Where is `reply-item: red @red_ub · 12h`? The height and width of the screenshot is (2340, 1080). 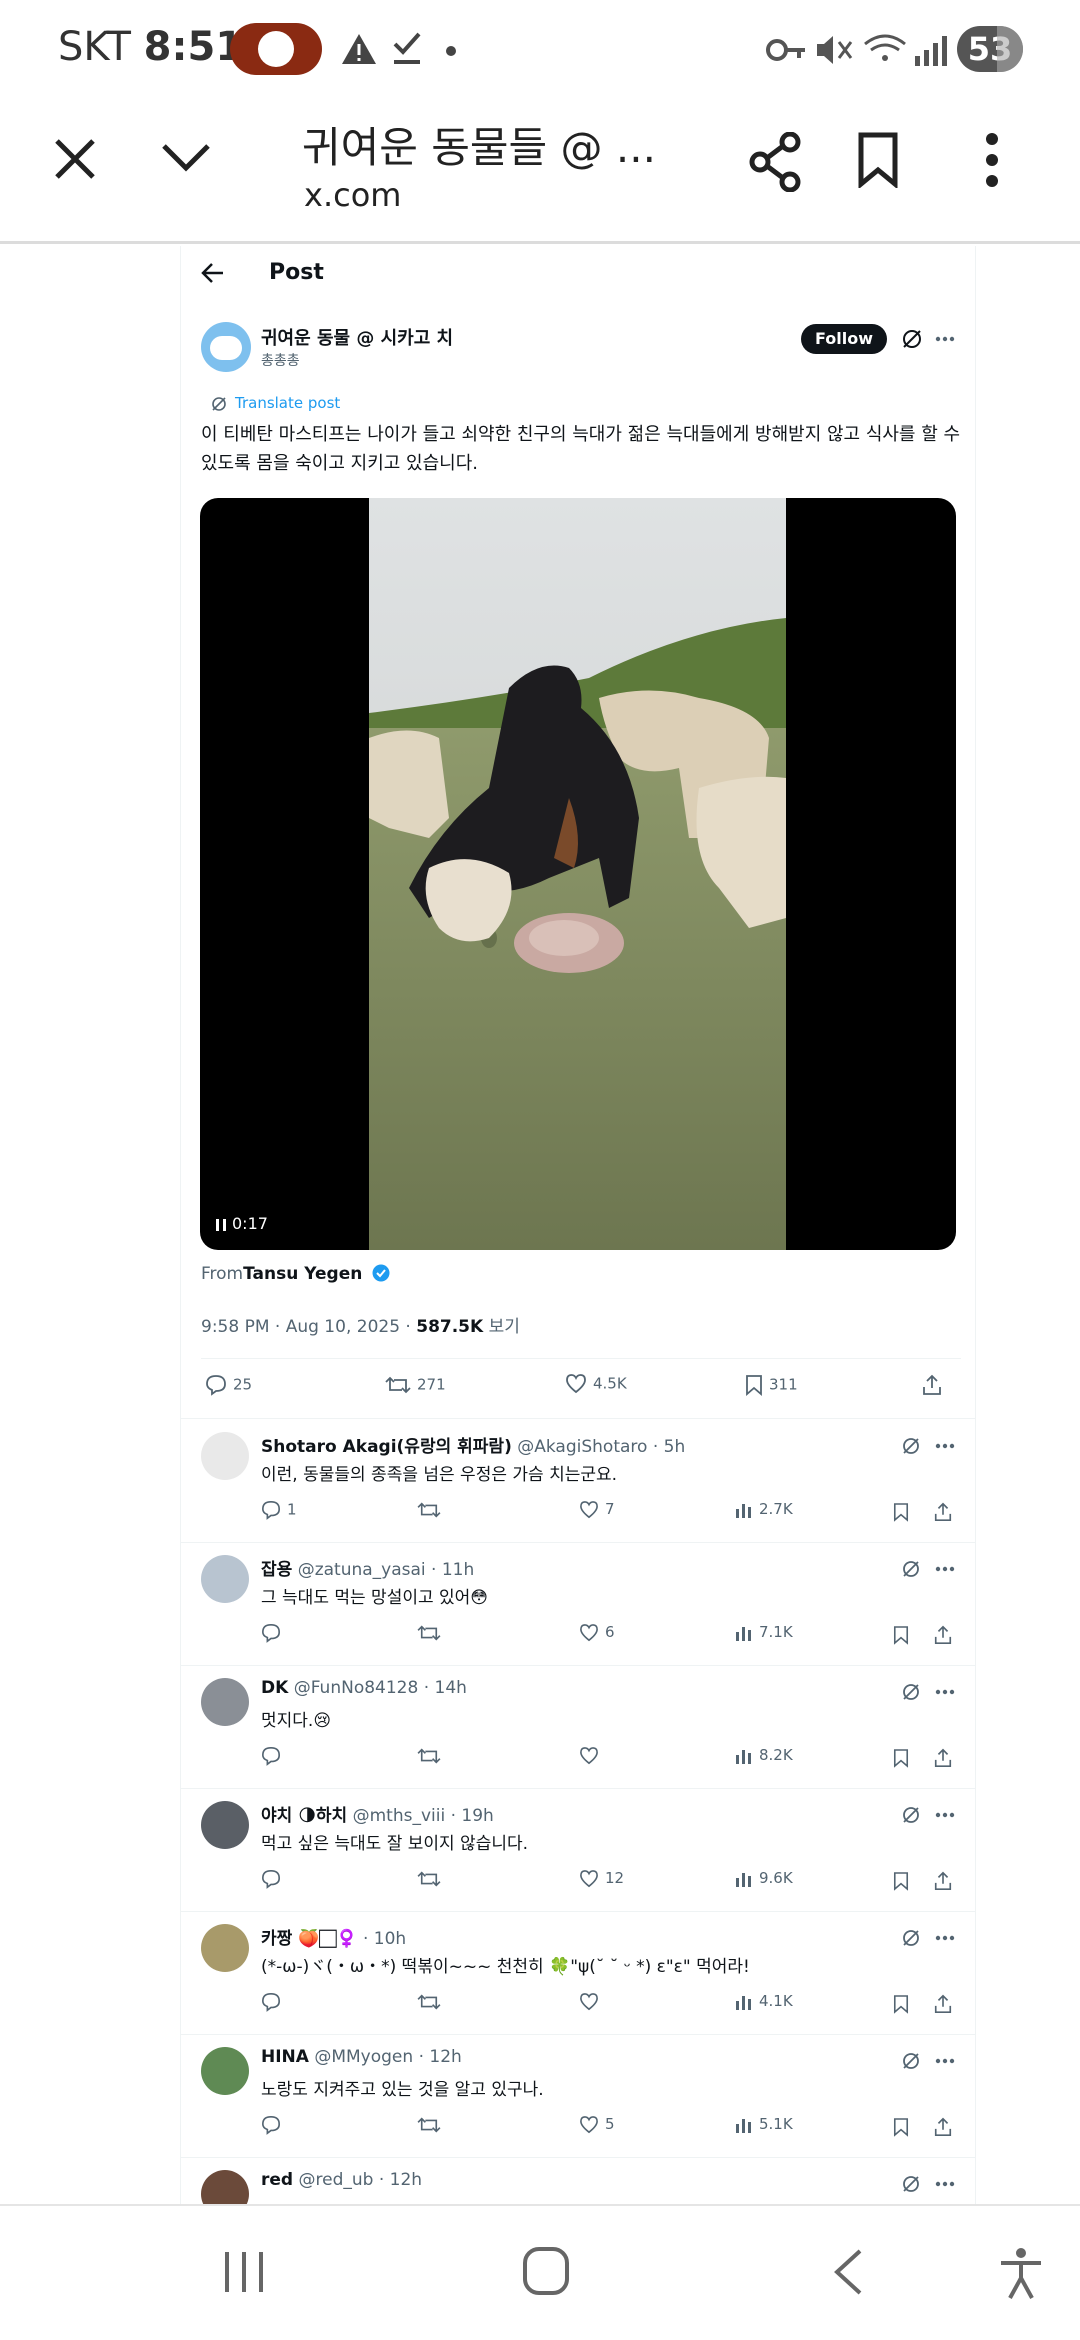
reply-item: red @red_ub · 12h is located at coordinates (578, 2181).